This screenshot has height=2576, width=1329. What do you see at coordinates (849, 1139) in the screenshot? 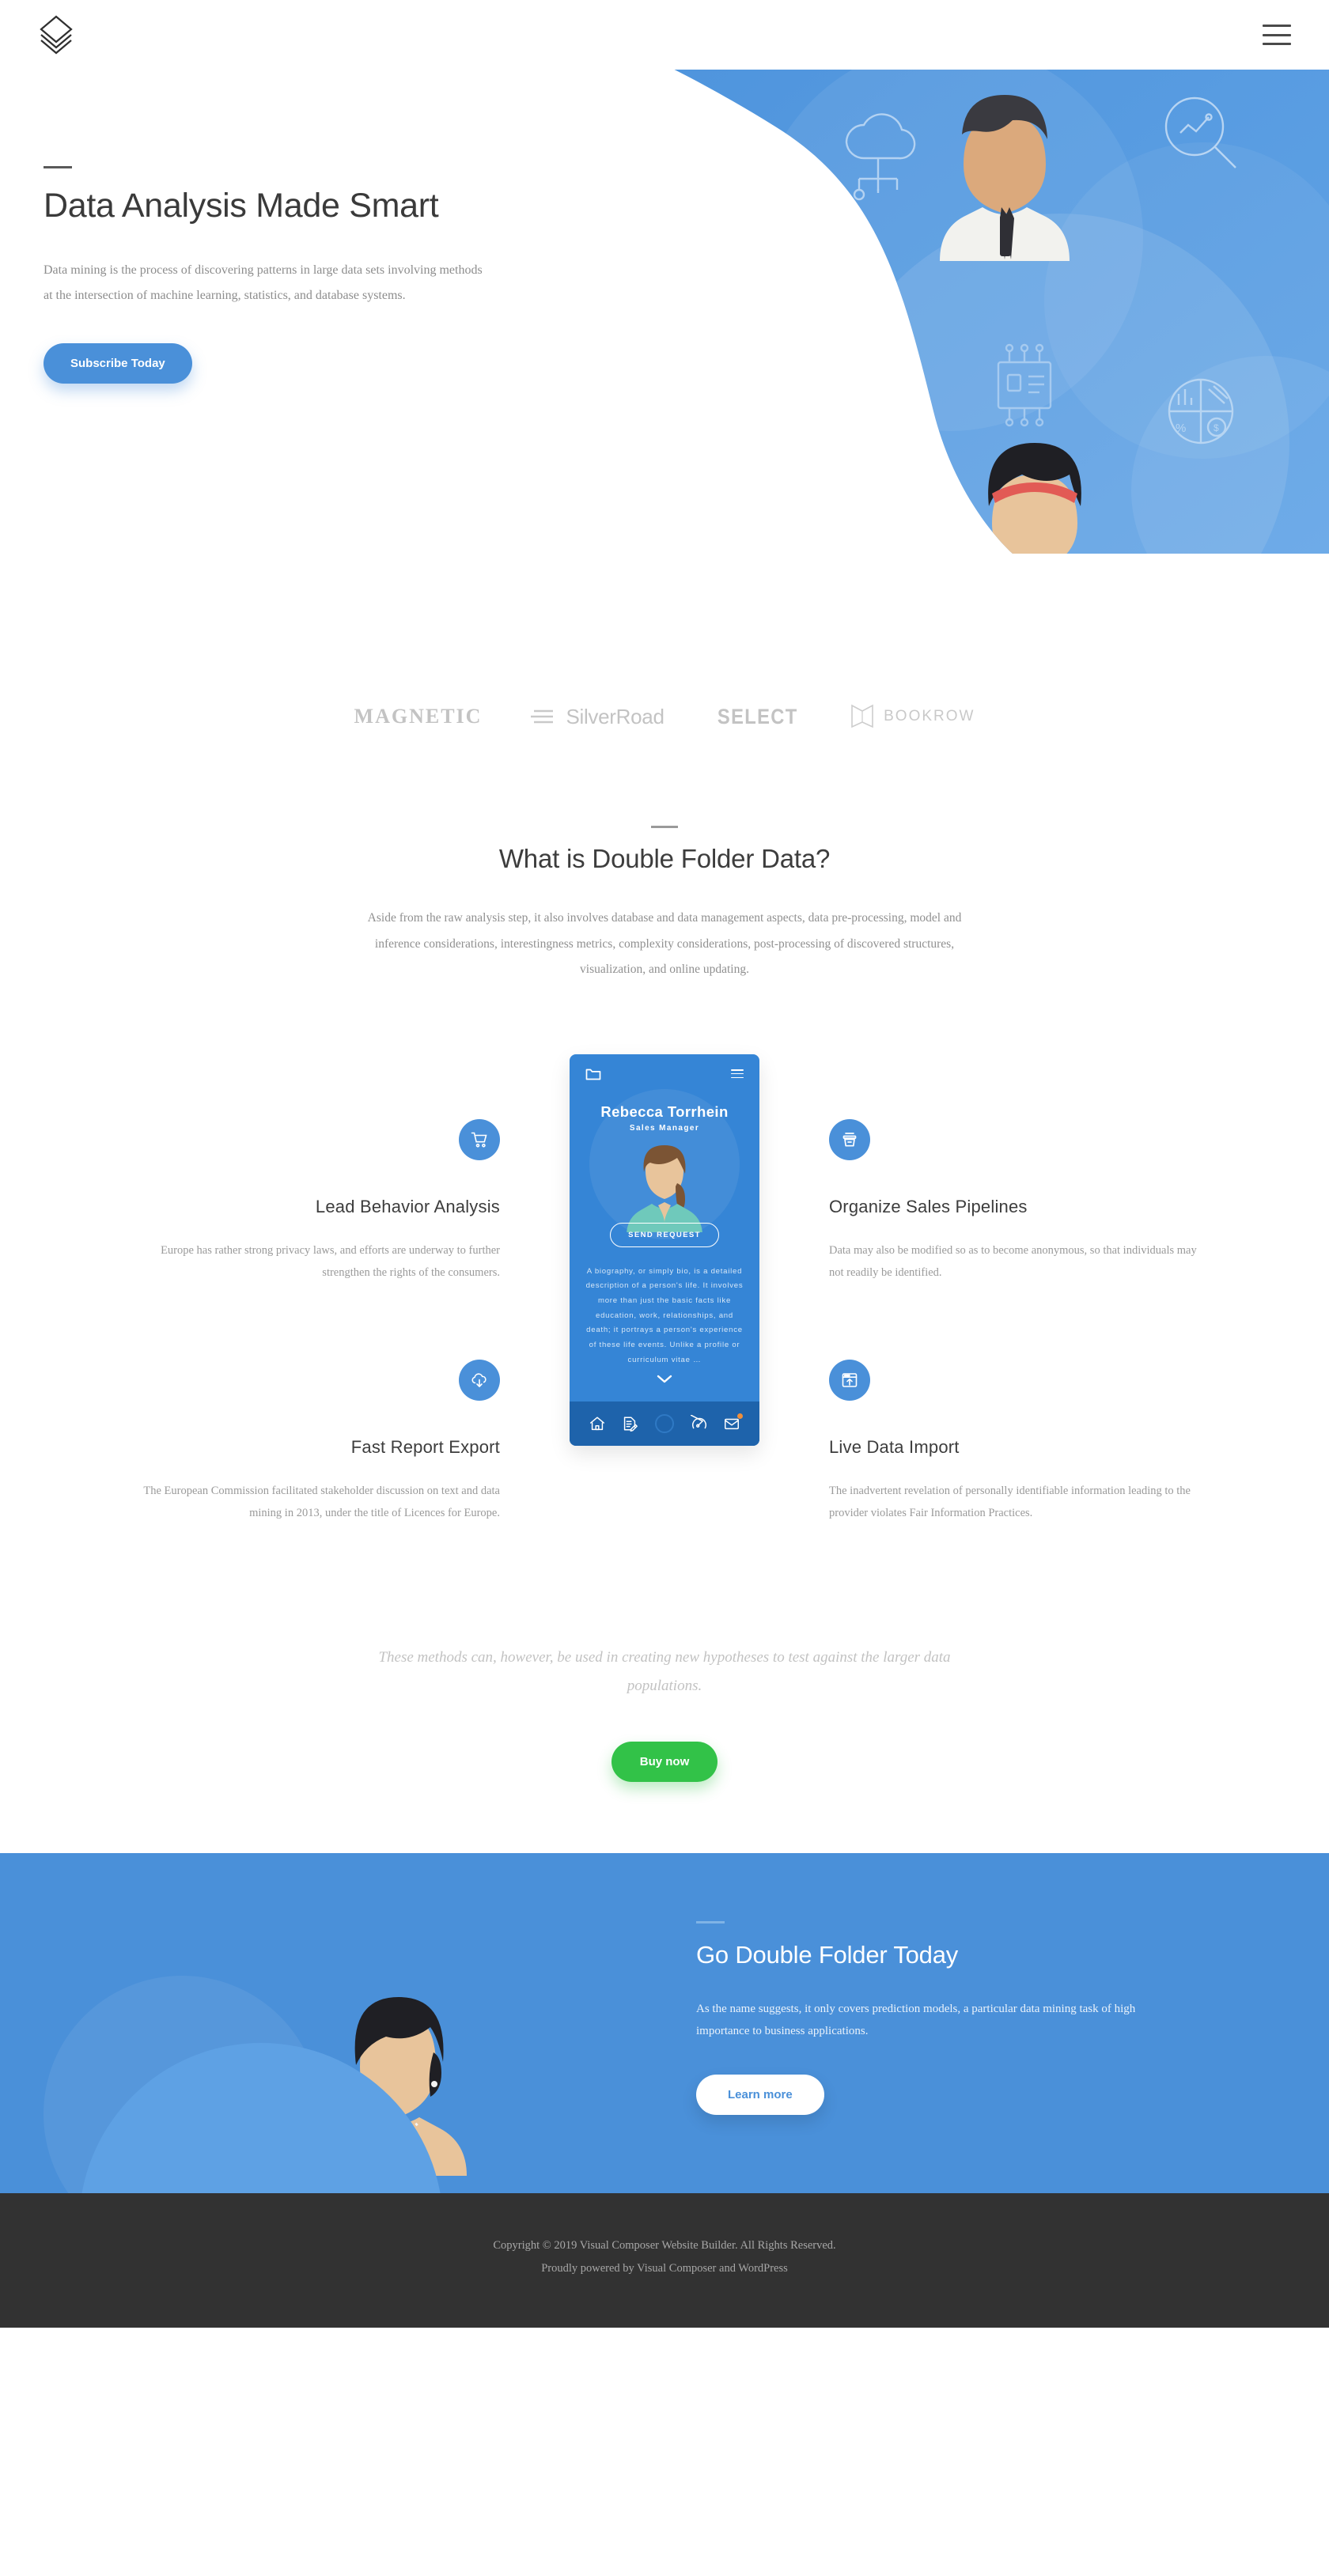
I see `archive-box-icon` at bounding box center [849, 1139].